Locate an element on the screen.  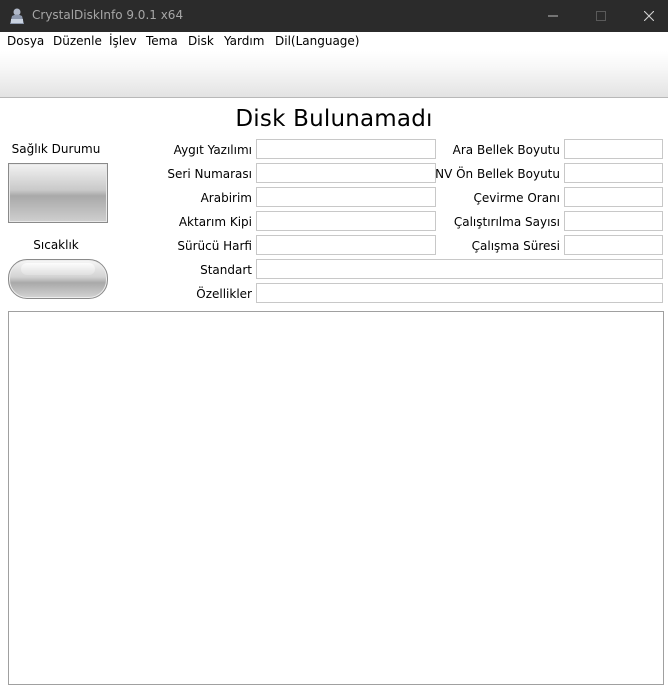
power-on-count-label: Çalıştırılma Sayısı is located at coordinates (506, 222).